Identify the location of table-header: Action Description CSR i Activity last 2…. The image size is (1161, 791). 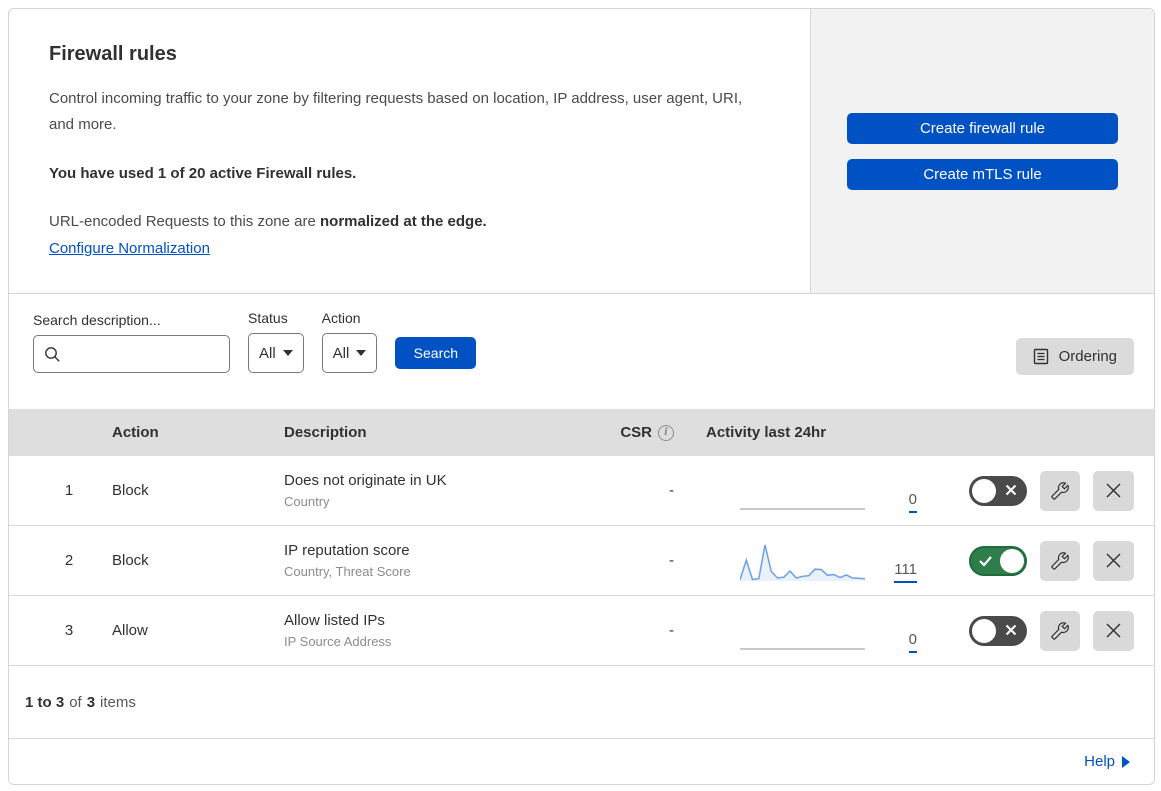
(581, 432).